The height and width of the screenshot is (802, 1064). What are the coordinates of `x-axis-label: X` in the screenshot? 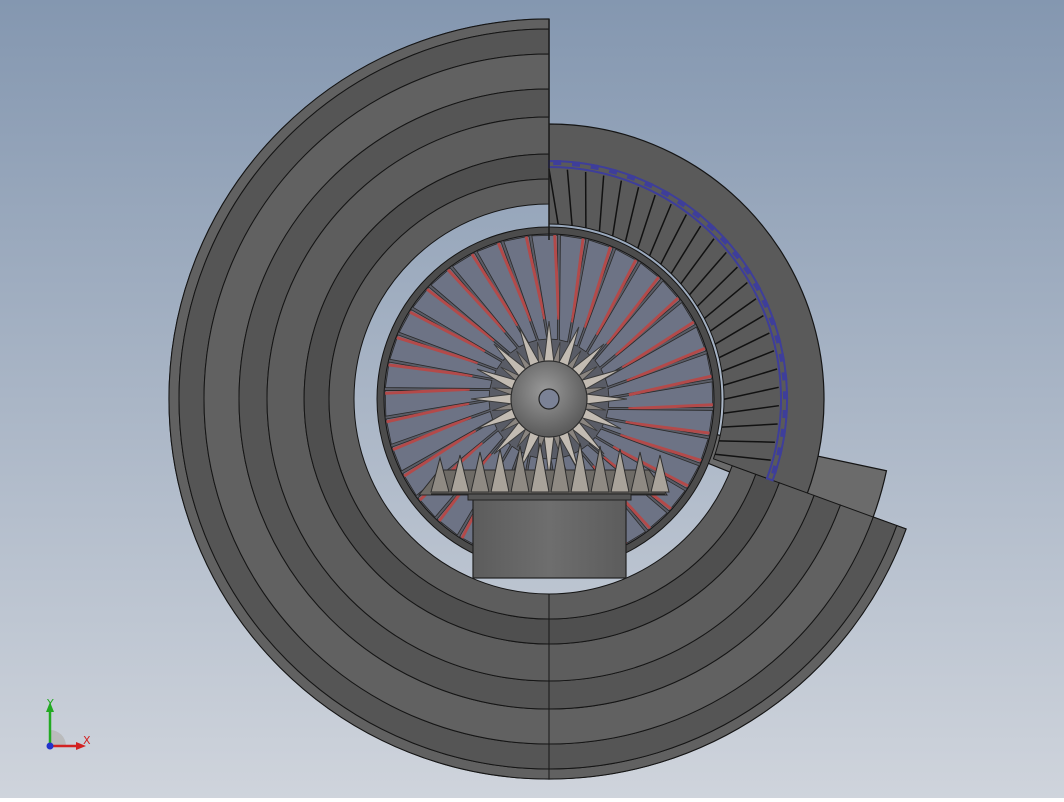 It's located at (87, 740).